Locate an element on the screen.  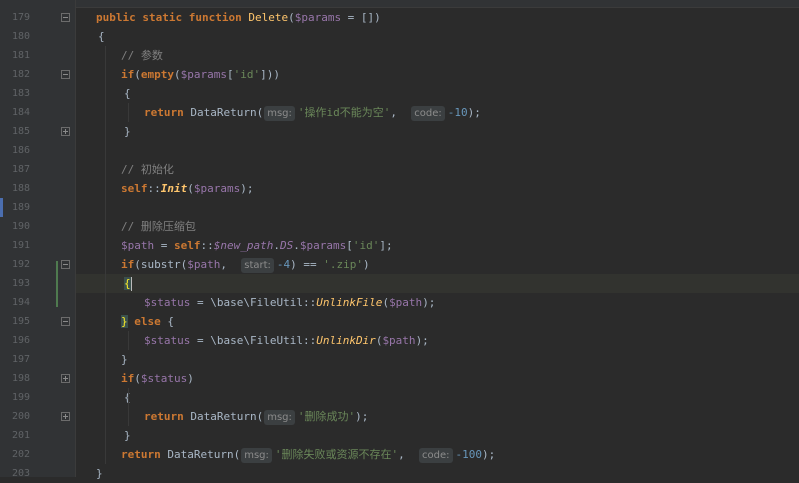
line-number: 195 is located at coordinates (20, 321).